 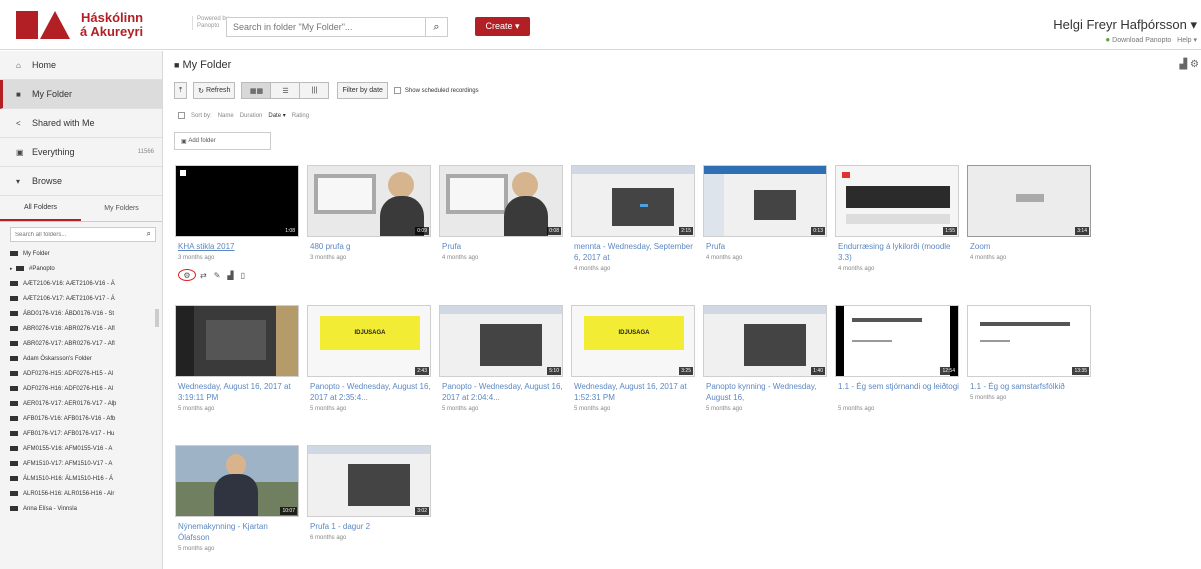 What do you see at coordinates (633, 201) in the screenshot?
I see `session-thumbnail: 2:15` at bounding box center [633, 201].